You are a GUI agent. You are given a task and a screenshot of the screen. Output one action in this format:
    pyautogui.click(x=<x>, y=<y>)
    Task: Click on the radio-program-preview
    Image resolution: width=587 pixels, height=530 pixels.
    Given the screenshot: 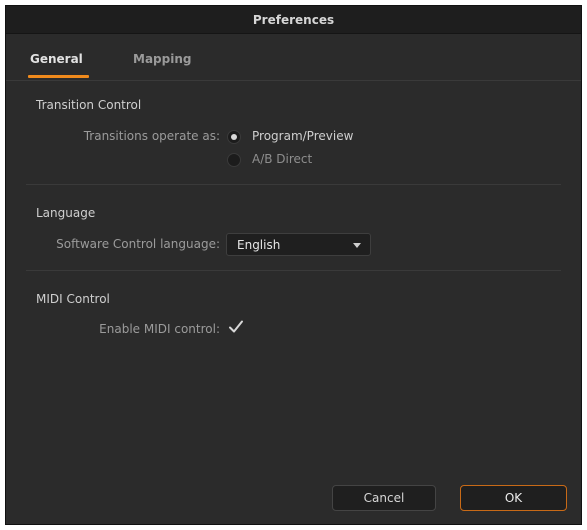 What is the action you would take?
    pyautogui.click(x=234, y=137)
    